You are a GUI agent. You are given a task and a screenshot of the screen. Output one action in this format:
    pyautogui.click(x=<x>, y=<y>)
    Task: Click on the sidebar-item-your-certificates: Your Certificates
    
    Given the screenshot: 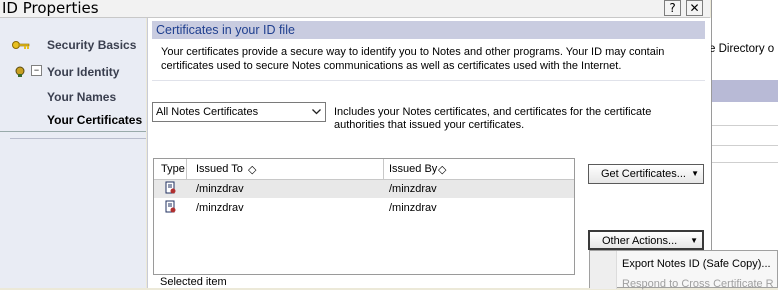 What is the action you would take?
    pyautogui.click(x=73, y=120)
    